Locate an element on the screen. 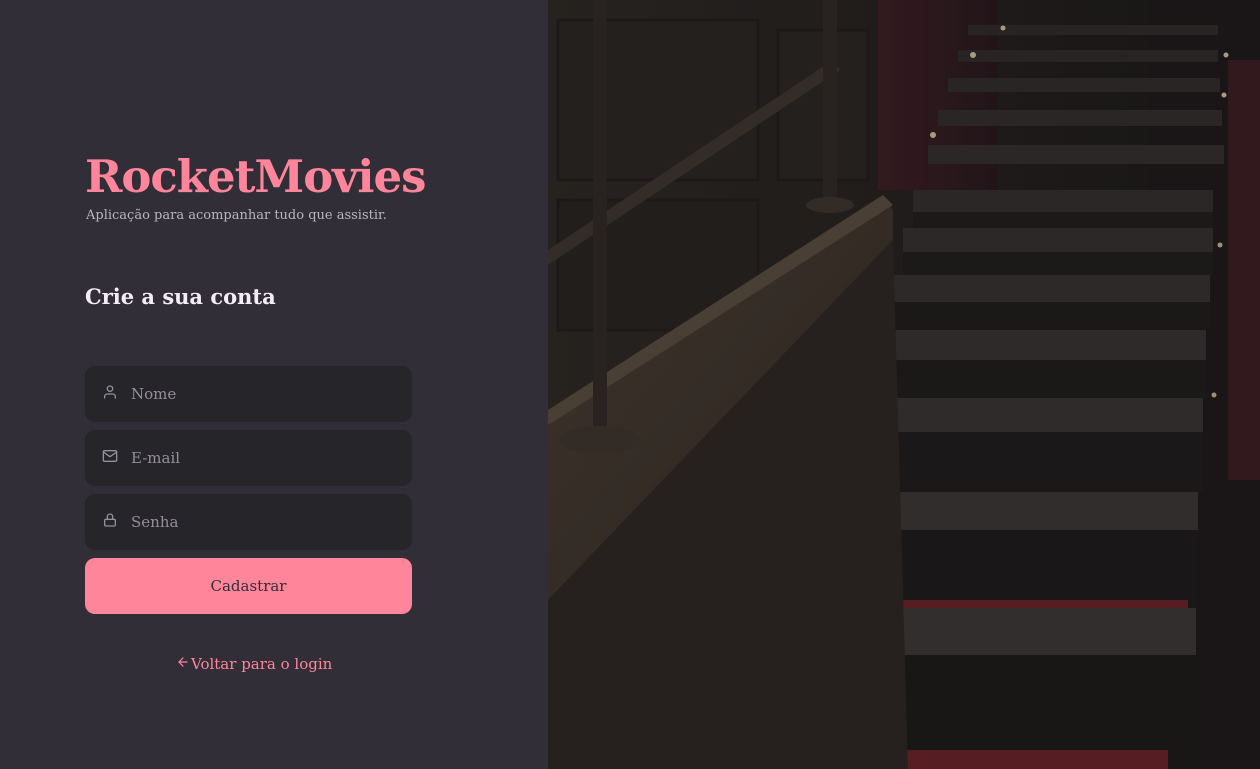 This screenshot has width=1260, height=769. name-input is located at coordinates (261, 394).